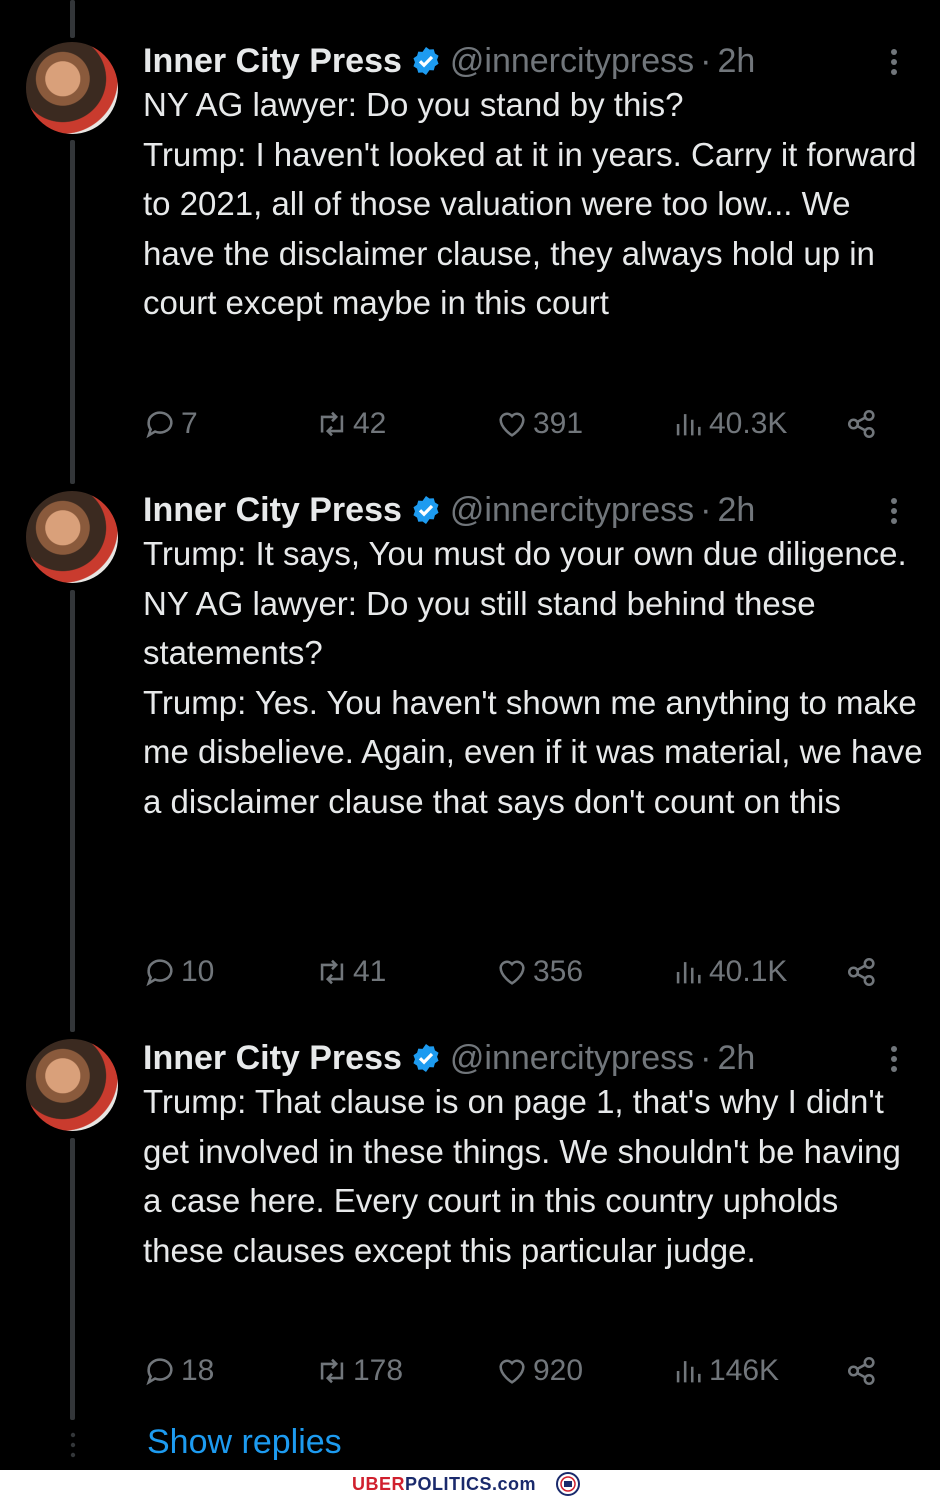 The image size is (940, 1498). I want to click on tweet-actions: 18 178 920 146K, so click(523, 1371).